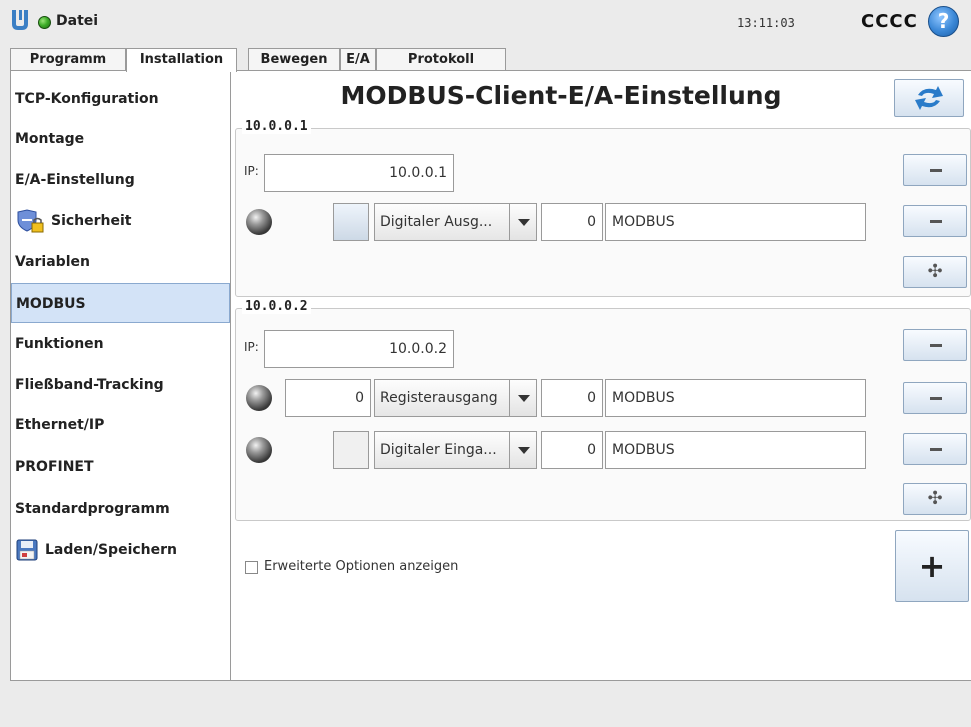  What do you see at coordinates (359, 173) in the screenshot?
I see `ip-address-field: 10.0.0.1` at bounding box center [359, 173].